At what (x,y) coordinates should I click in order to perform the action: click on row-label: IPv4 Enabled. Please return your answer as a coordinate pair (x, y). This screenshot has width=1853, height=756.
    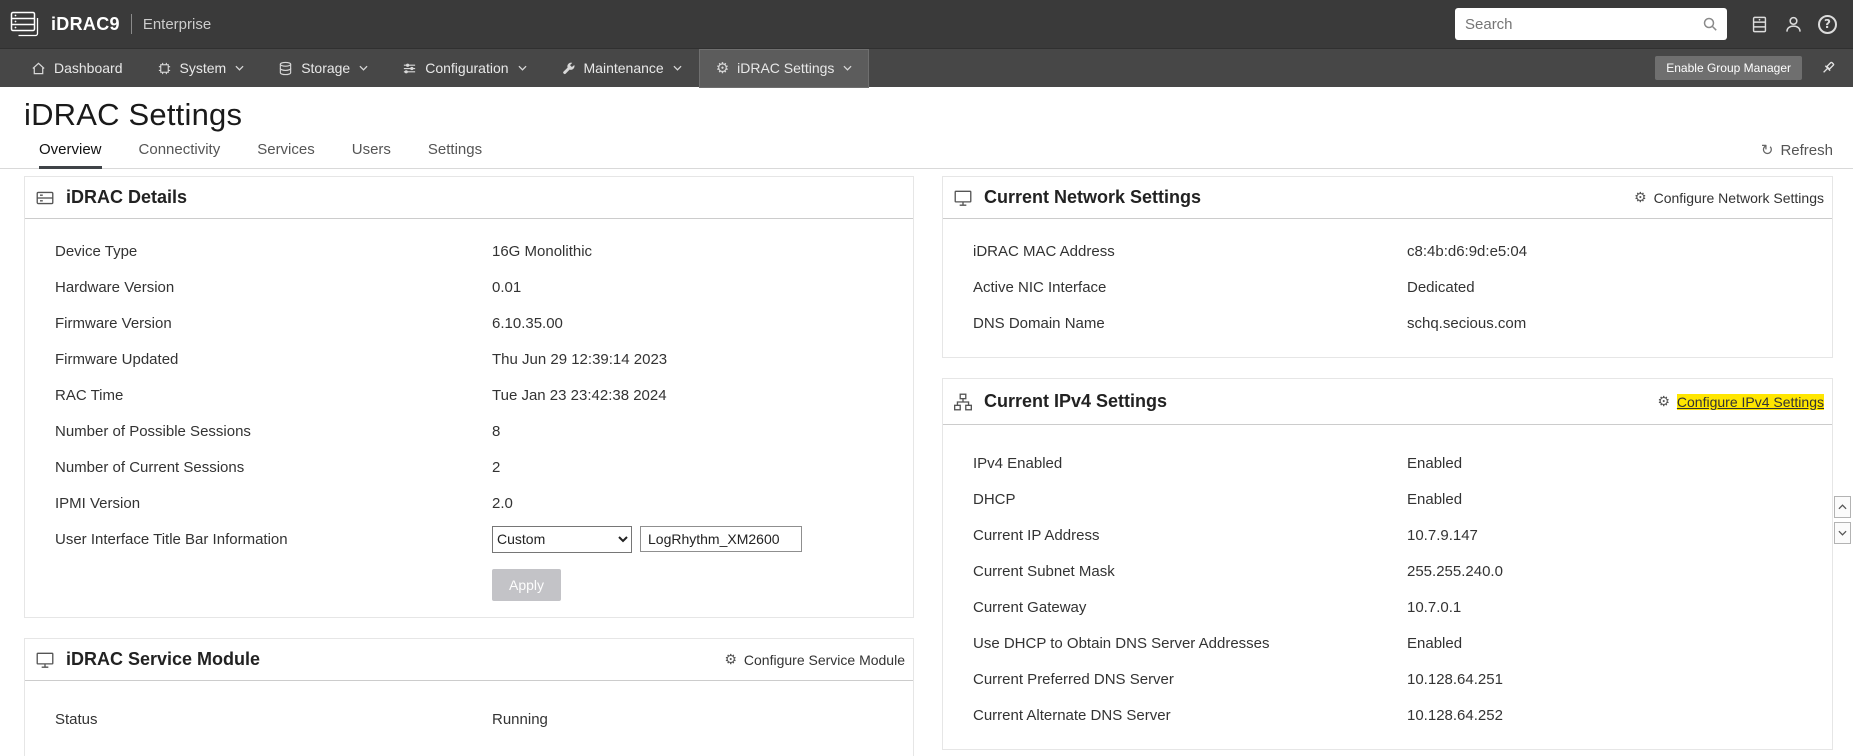
    Looking at the image, I should click on (1018, 463).